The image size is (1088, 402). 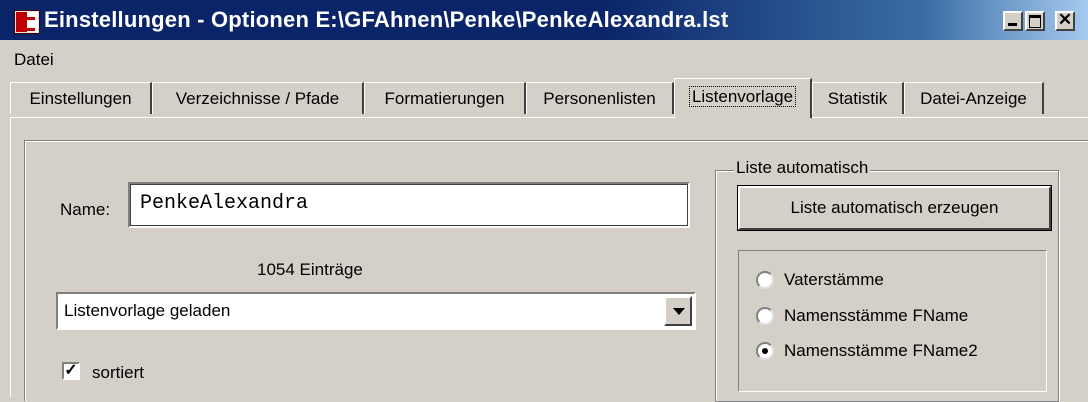 I want to click on tab-einstellungen: Einstellungen, so click(x=81, y=98).